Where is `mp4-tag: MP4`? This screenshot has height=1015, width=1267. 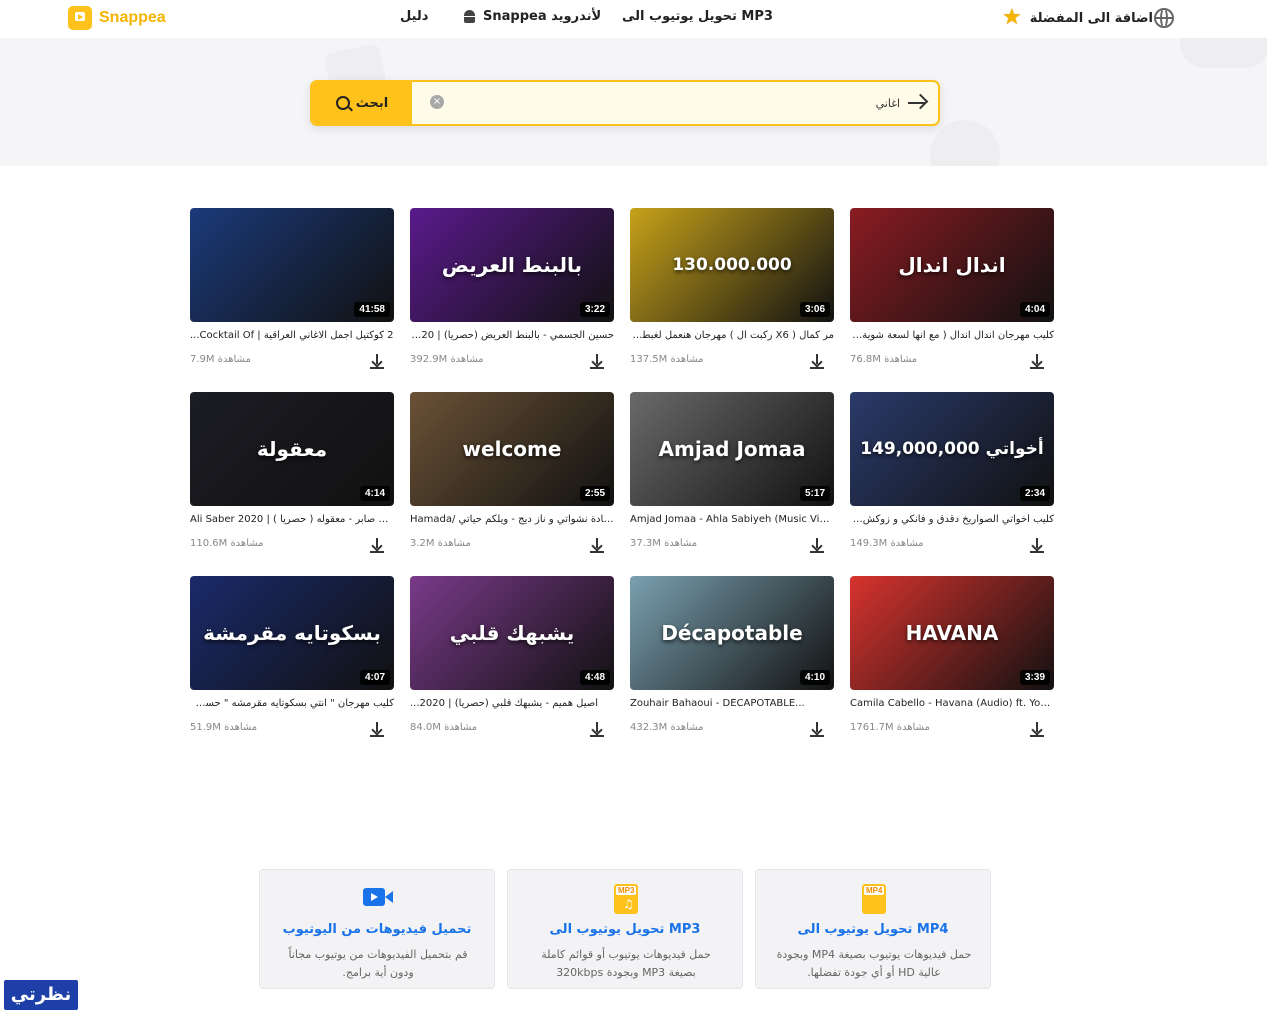
mp4-tag: MP4 is located at coordinates (874, 890).